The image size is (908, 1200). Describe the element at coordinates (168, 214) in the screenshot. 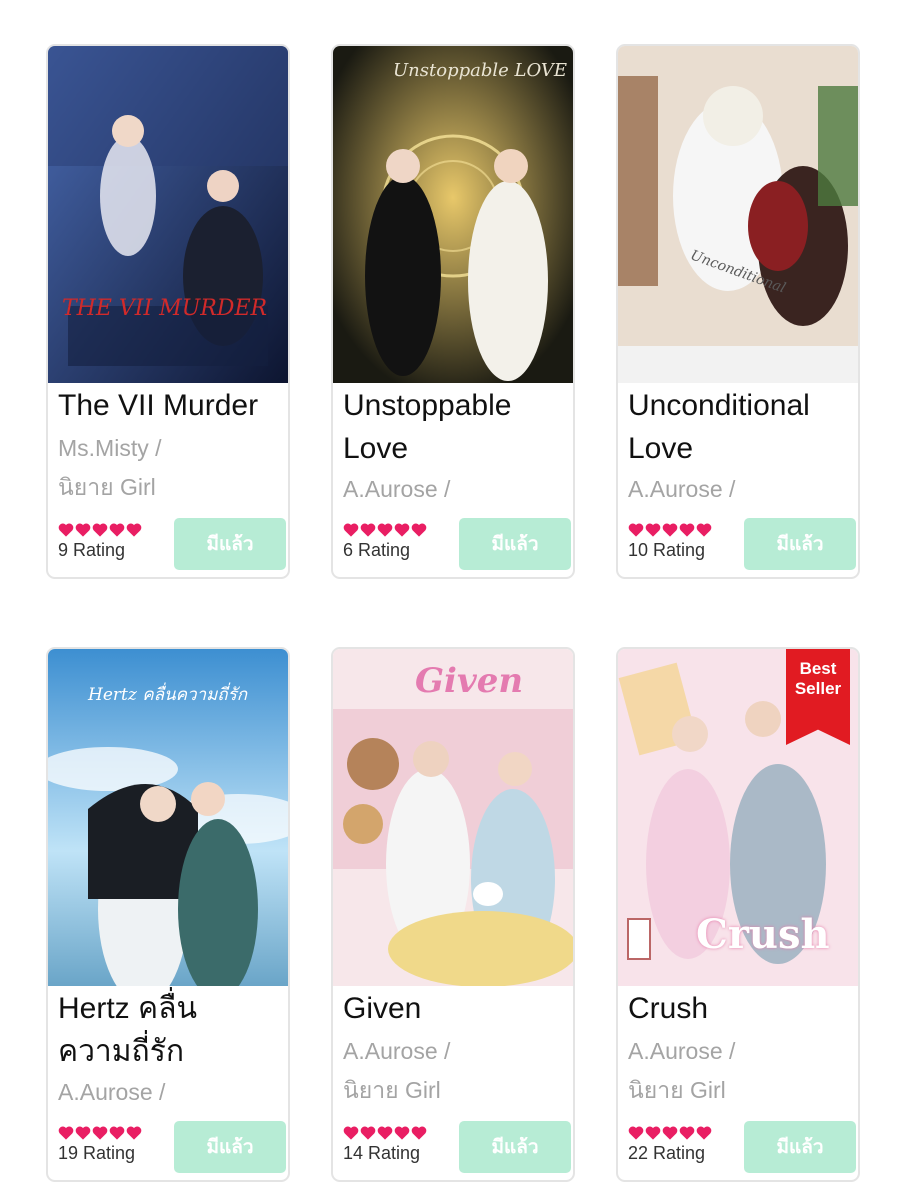

I see `book-cover-image: THE VII MURDER` at that location.